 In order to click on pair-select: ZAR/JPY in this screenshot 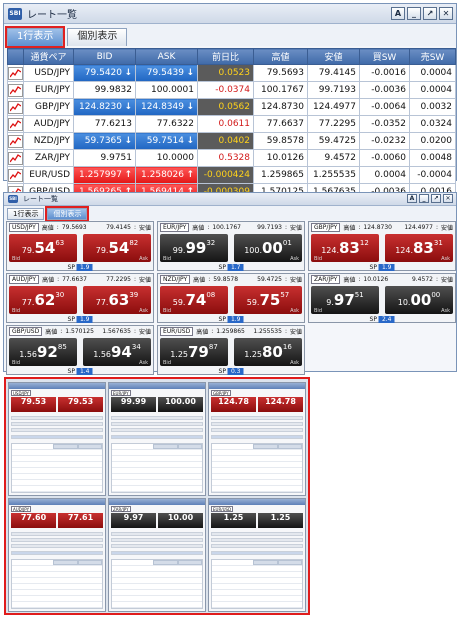, I will do `click(326, 279)`.